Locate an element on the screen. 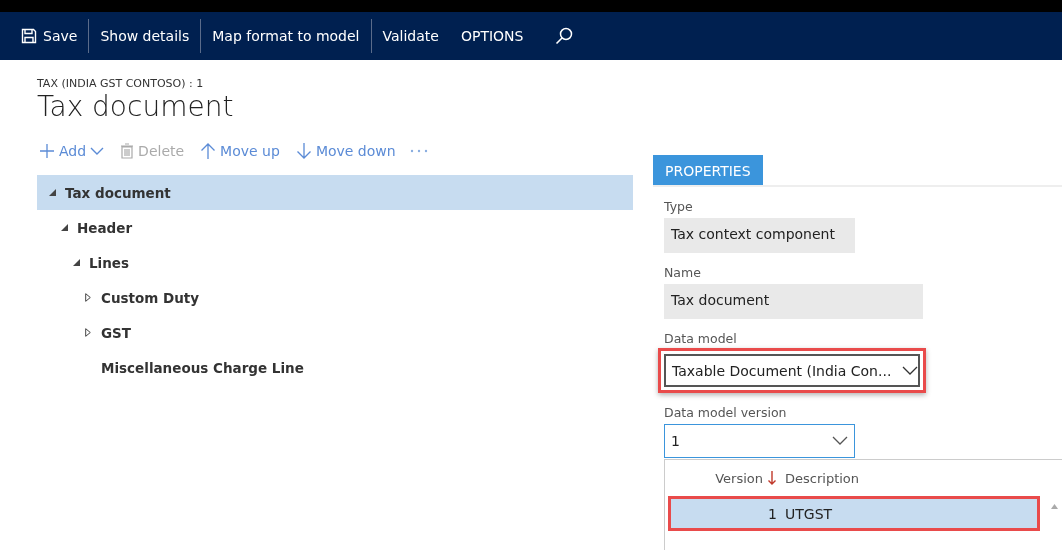 The image size is (1062, 550). field-label: Type is located at coordinates (679, 206).